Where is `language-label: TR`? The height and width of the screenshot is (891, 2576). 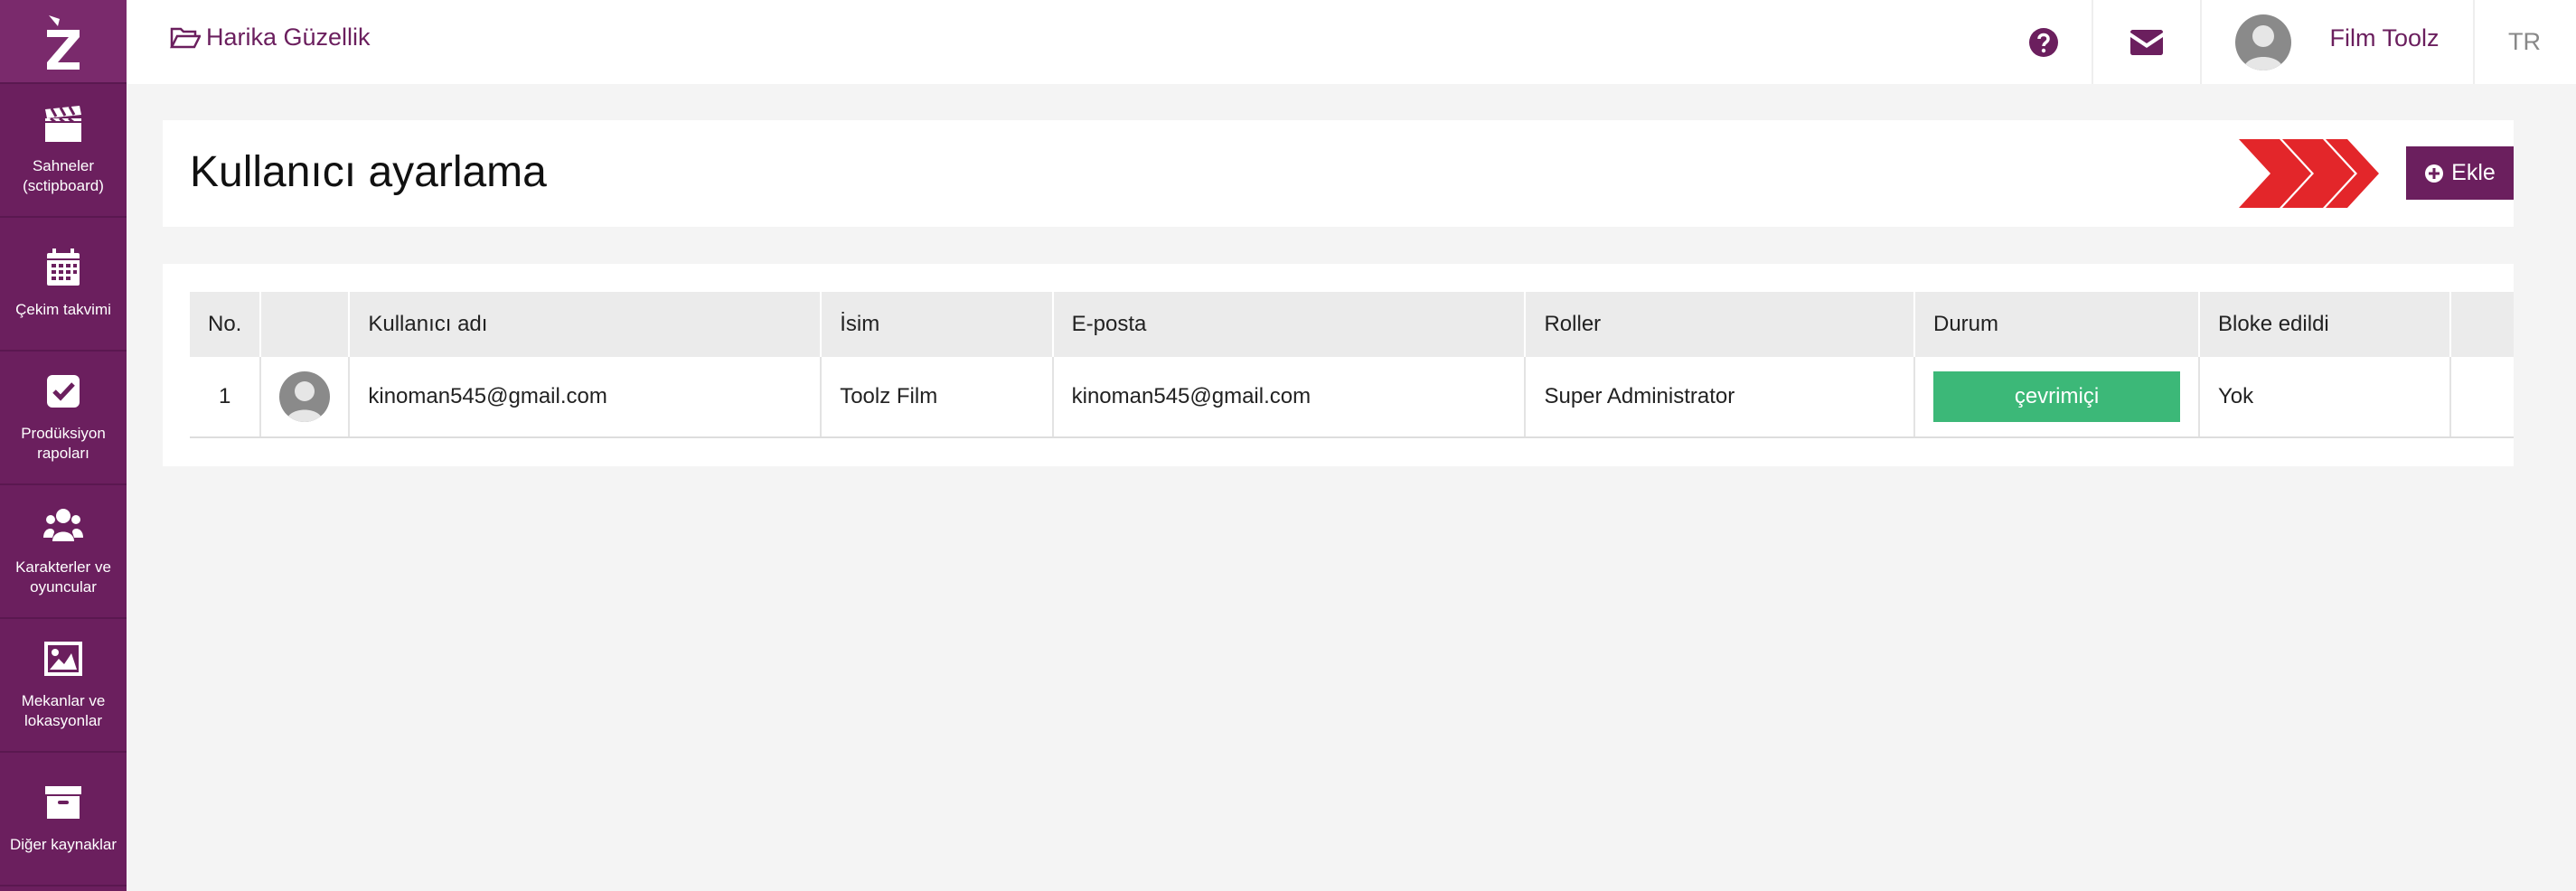
language-label: TR is located at coordinates (2524, 41).